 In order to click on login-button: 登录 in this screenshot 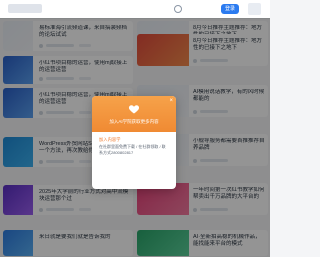, I will do `click(230, 9)`.